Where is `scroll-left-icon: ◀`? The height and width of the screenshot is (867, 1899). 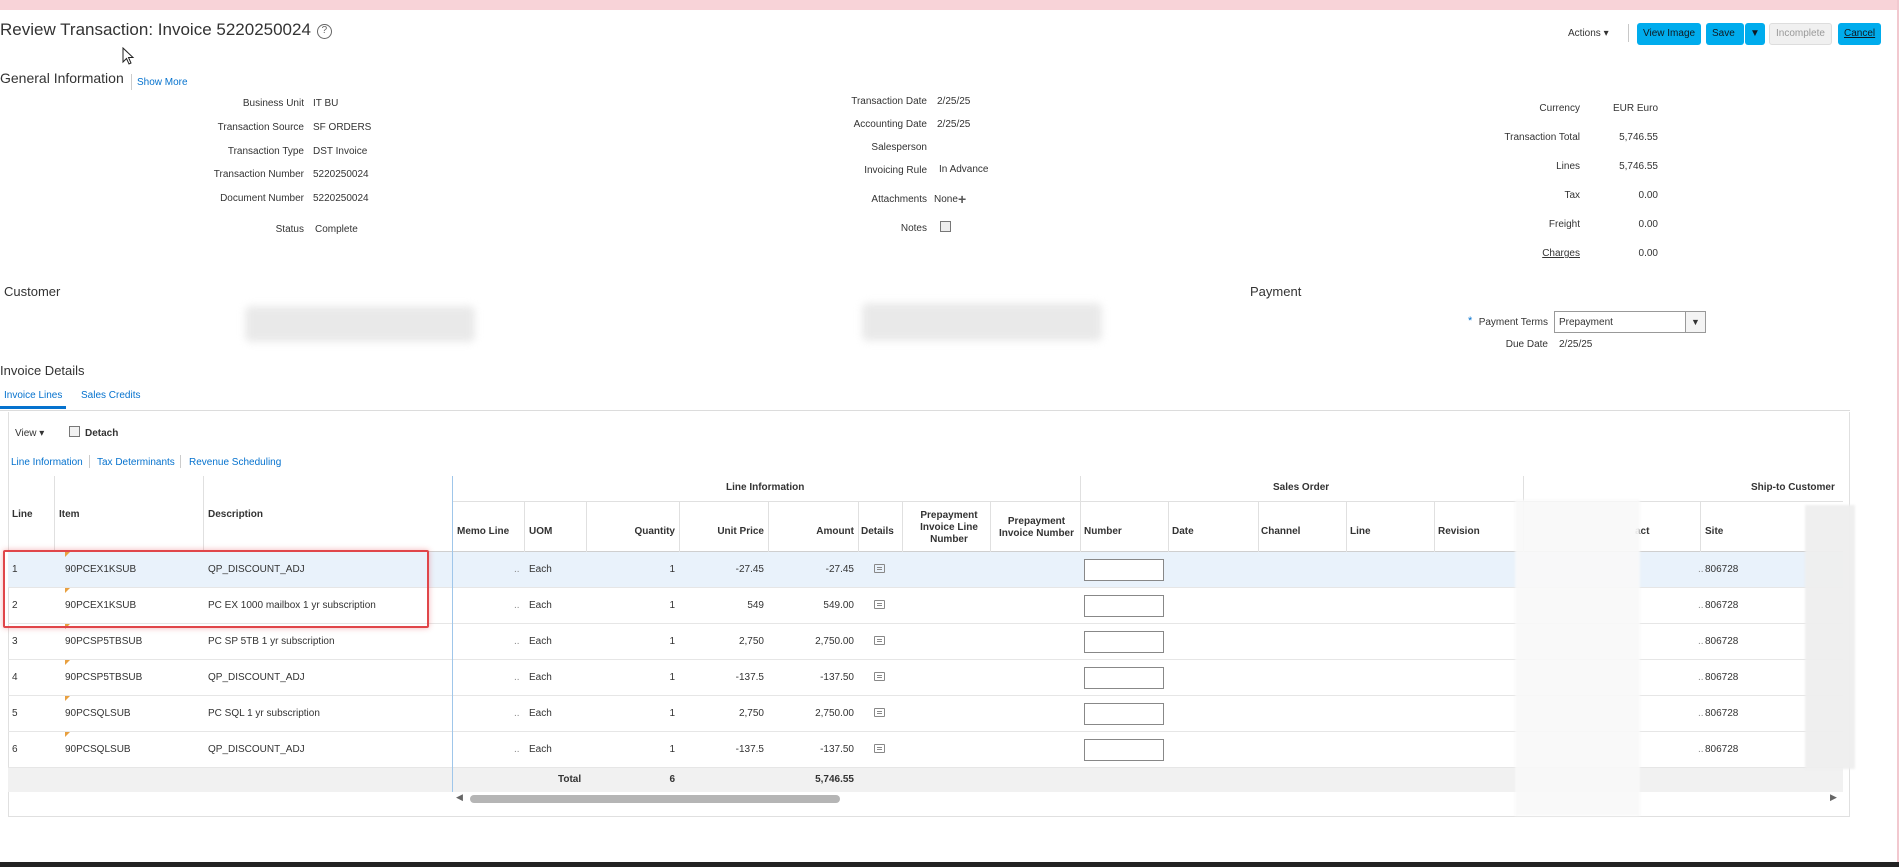 scroll-left-icon: ◀ is located at coordinates (459, 797).